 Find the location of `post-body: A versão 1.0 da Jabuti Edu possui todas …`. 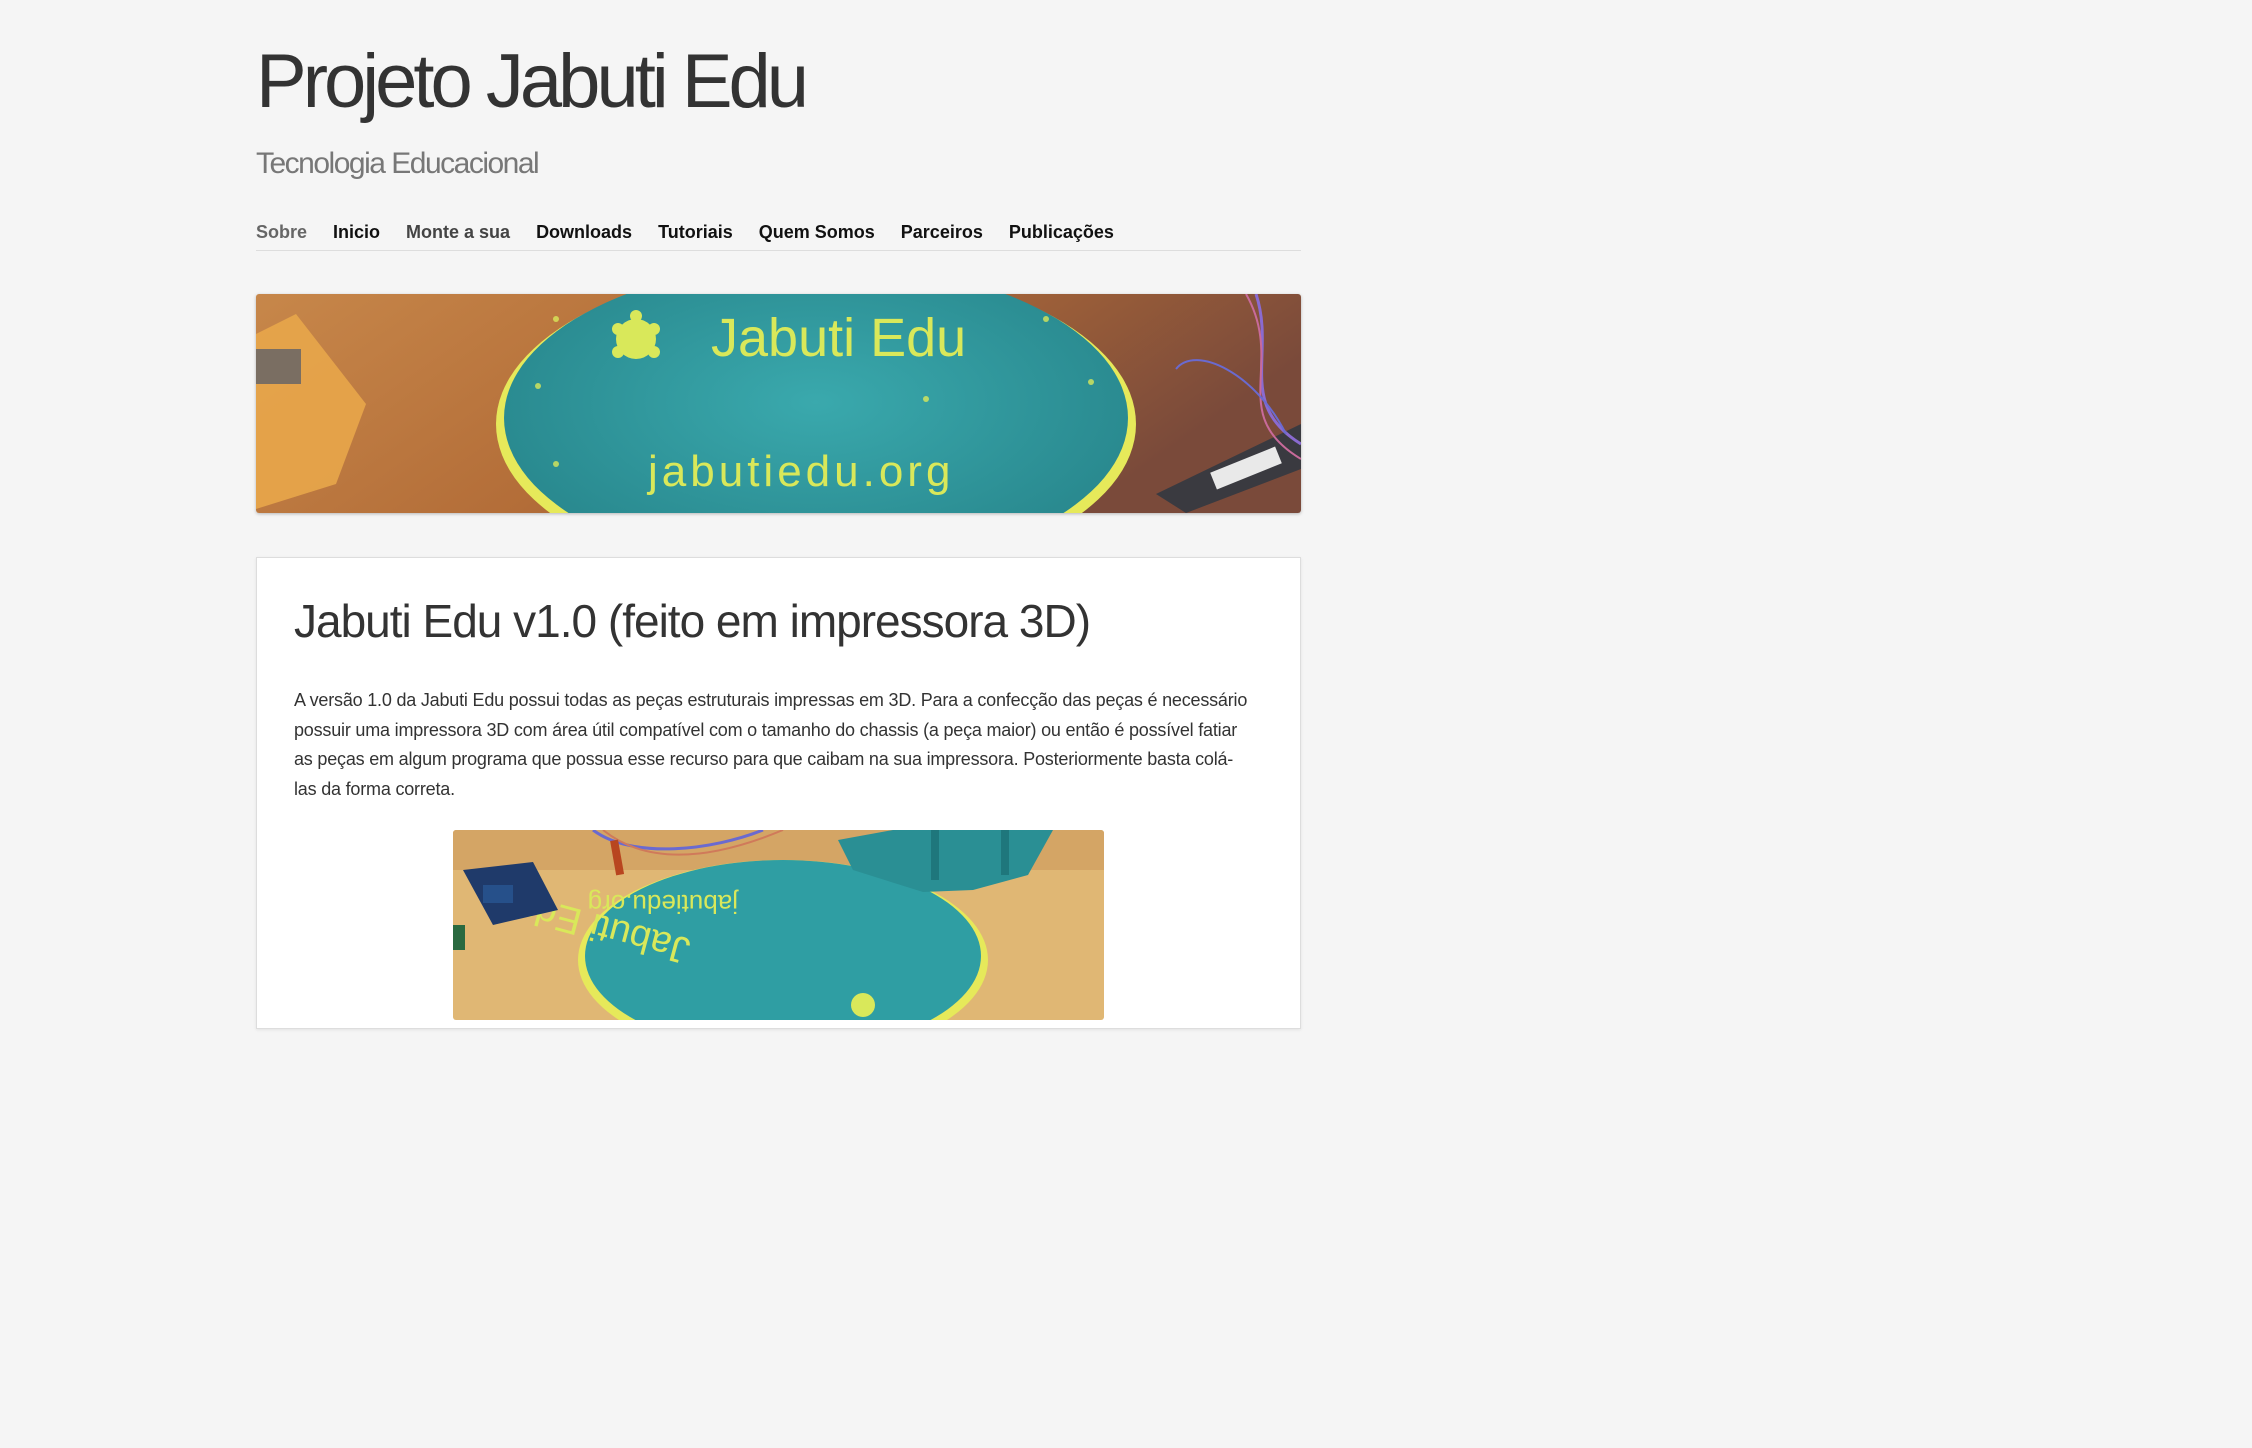

post-body: A versão 1.0 da Jabuti Edu possui todas … is located at coordinates (771, 745).